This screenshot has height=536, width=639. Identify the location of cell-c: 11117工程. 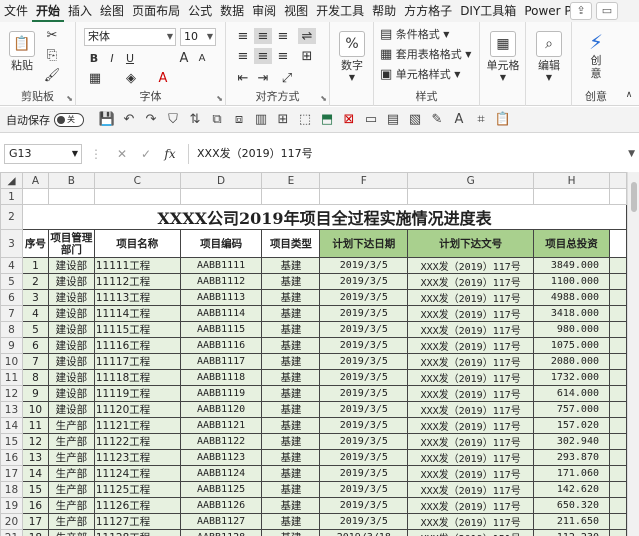
(137, 361).